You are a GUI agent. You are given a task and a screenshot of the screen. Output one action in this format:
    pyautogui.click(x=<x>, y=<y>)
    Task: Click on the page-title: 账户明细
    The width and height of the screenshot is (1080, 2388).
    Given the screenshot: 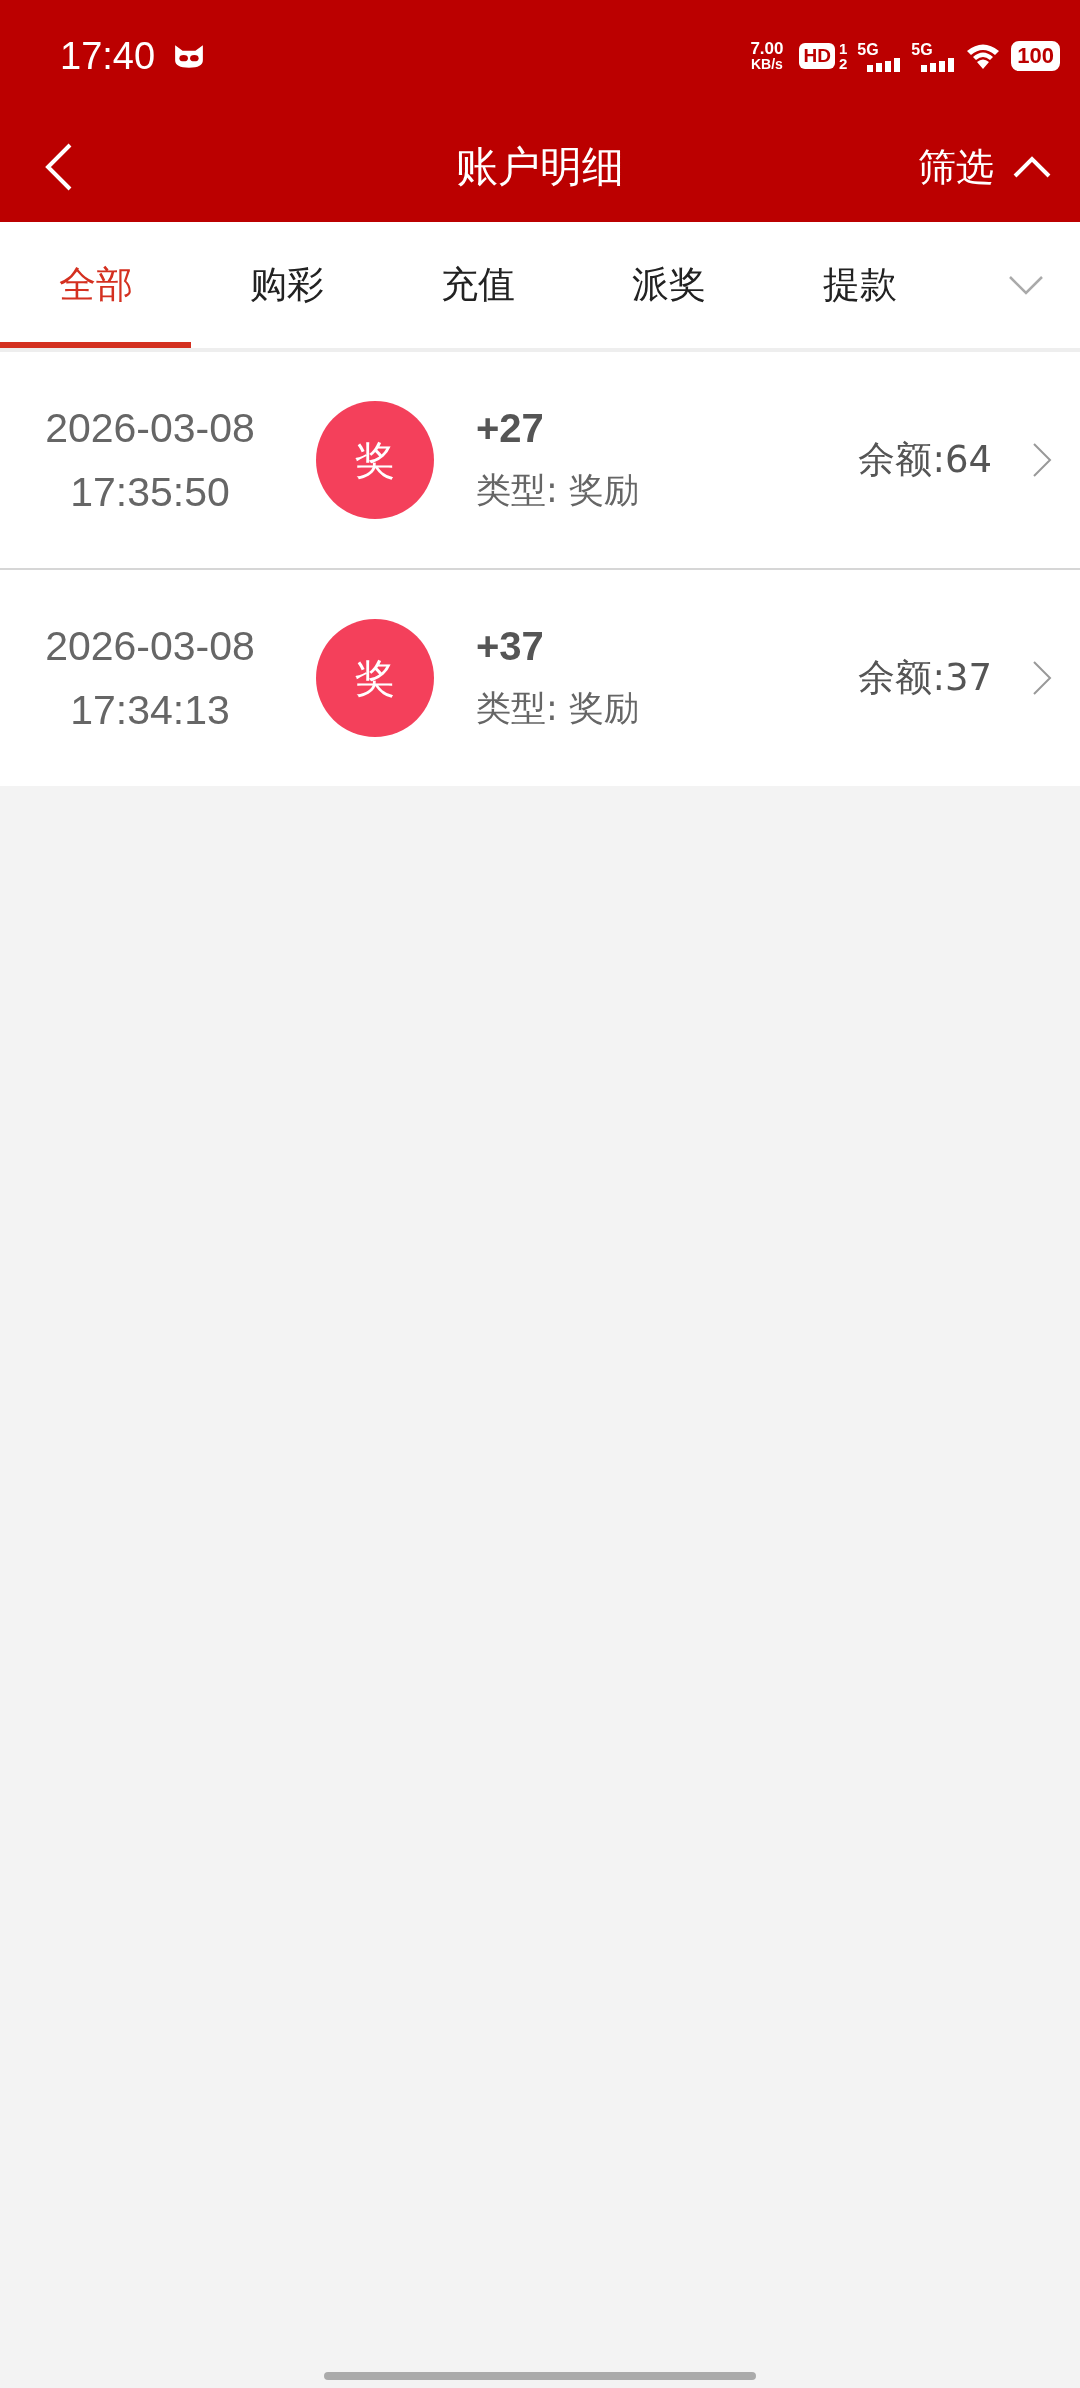 What is the action you would take?
    pyautogui.click(x=540, y=167)
    